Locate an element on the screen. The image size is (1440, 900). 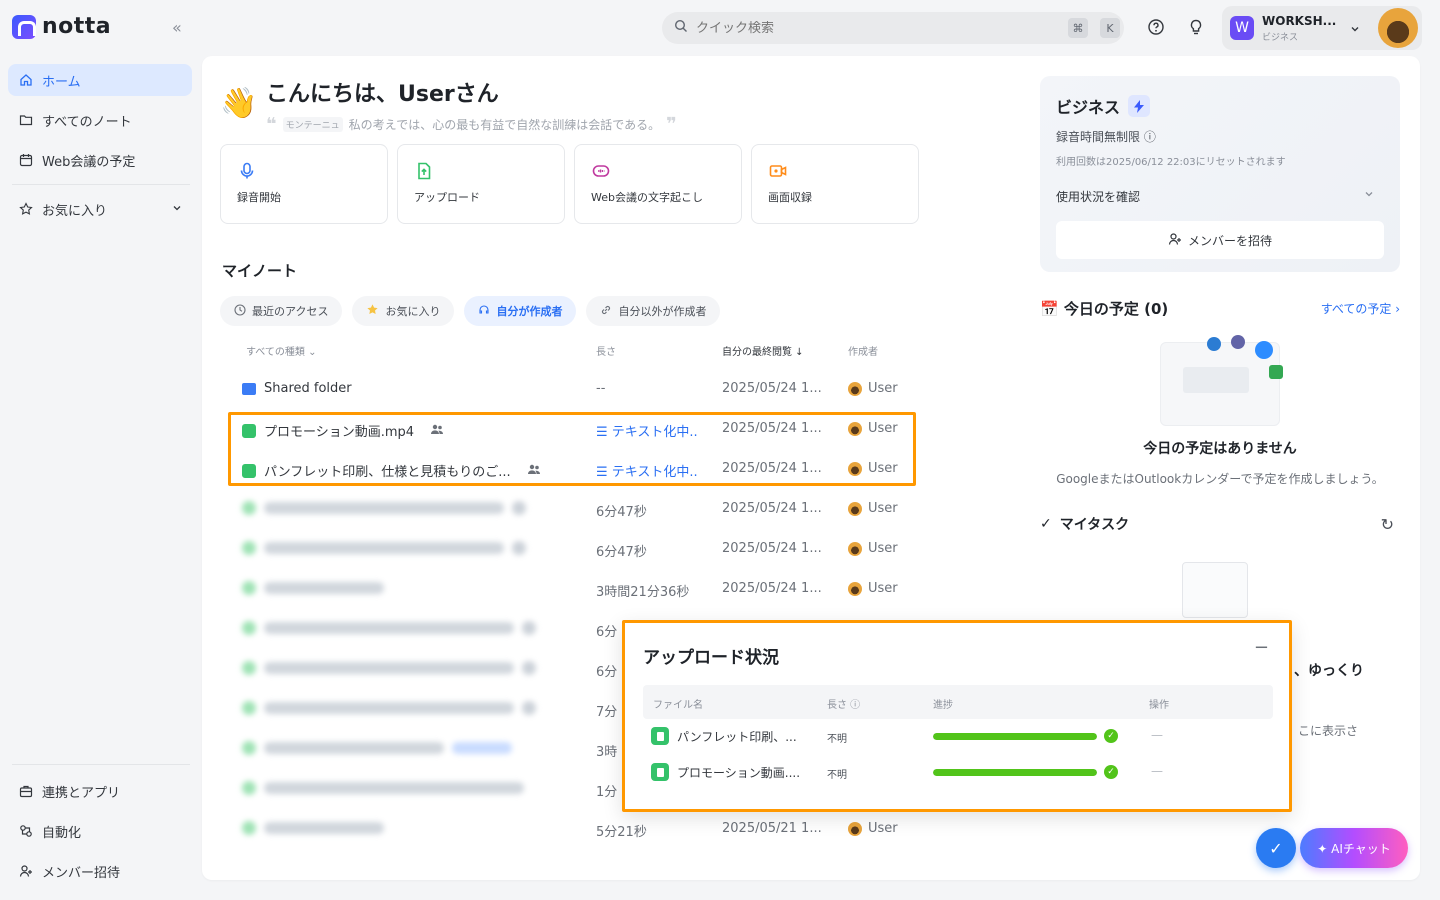
sidebar-nav: ホーム すべてのノート Web会議の予定 お気に入り is located at coordinates (100, 148).